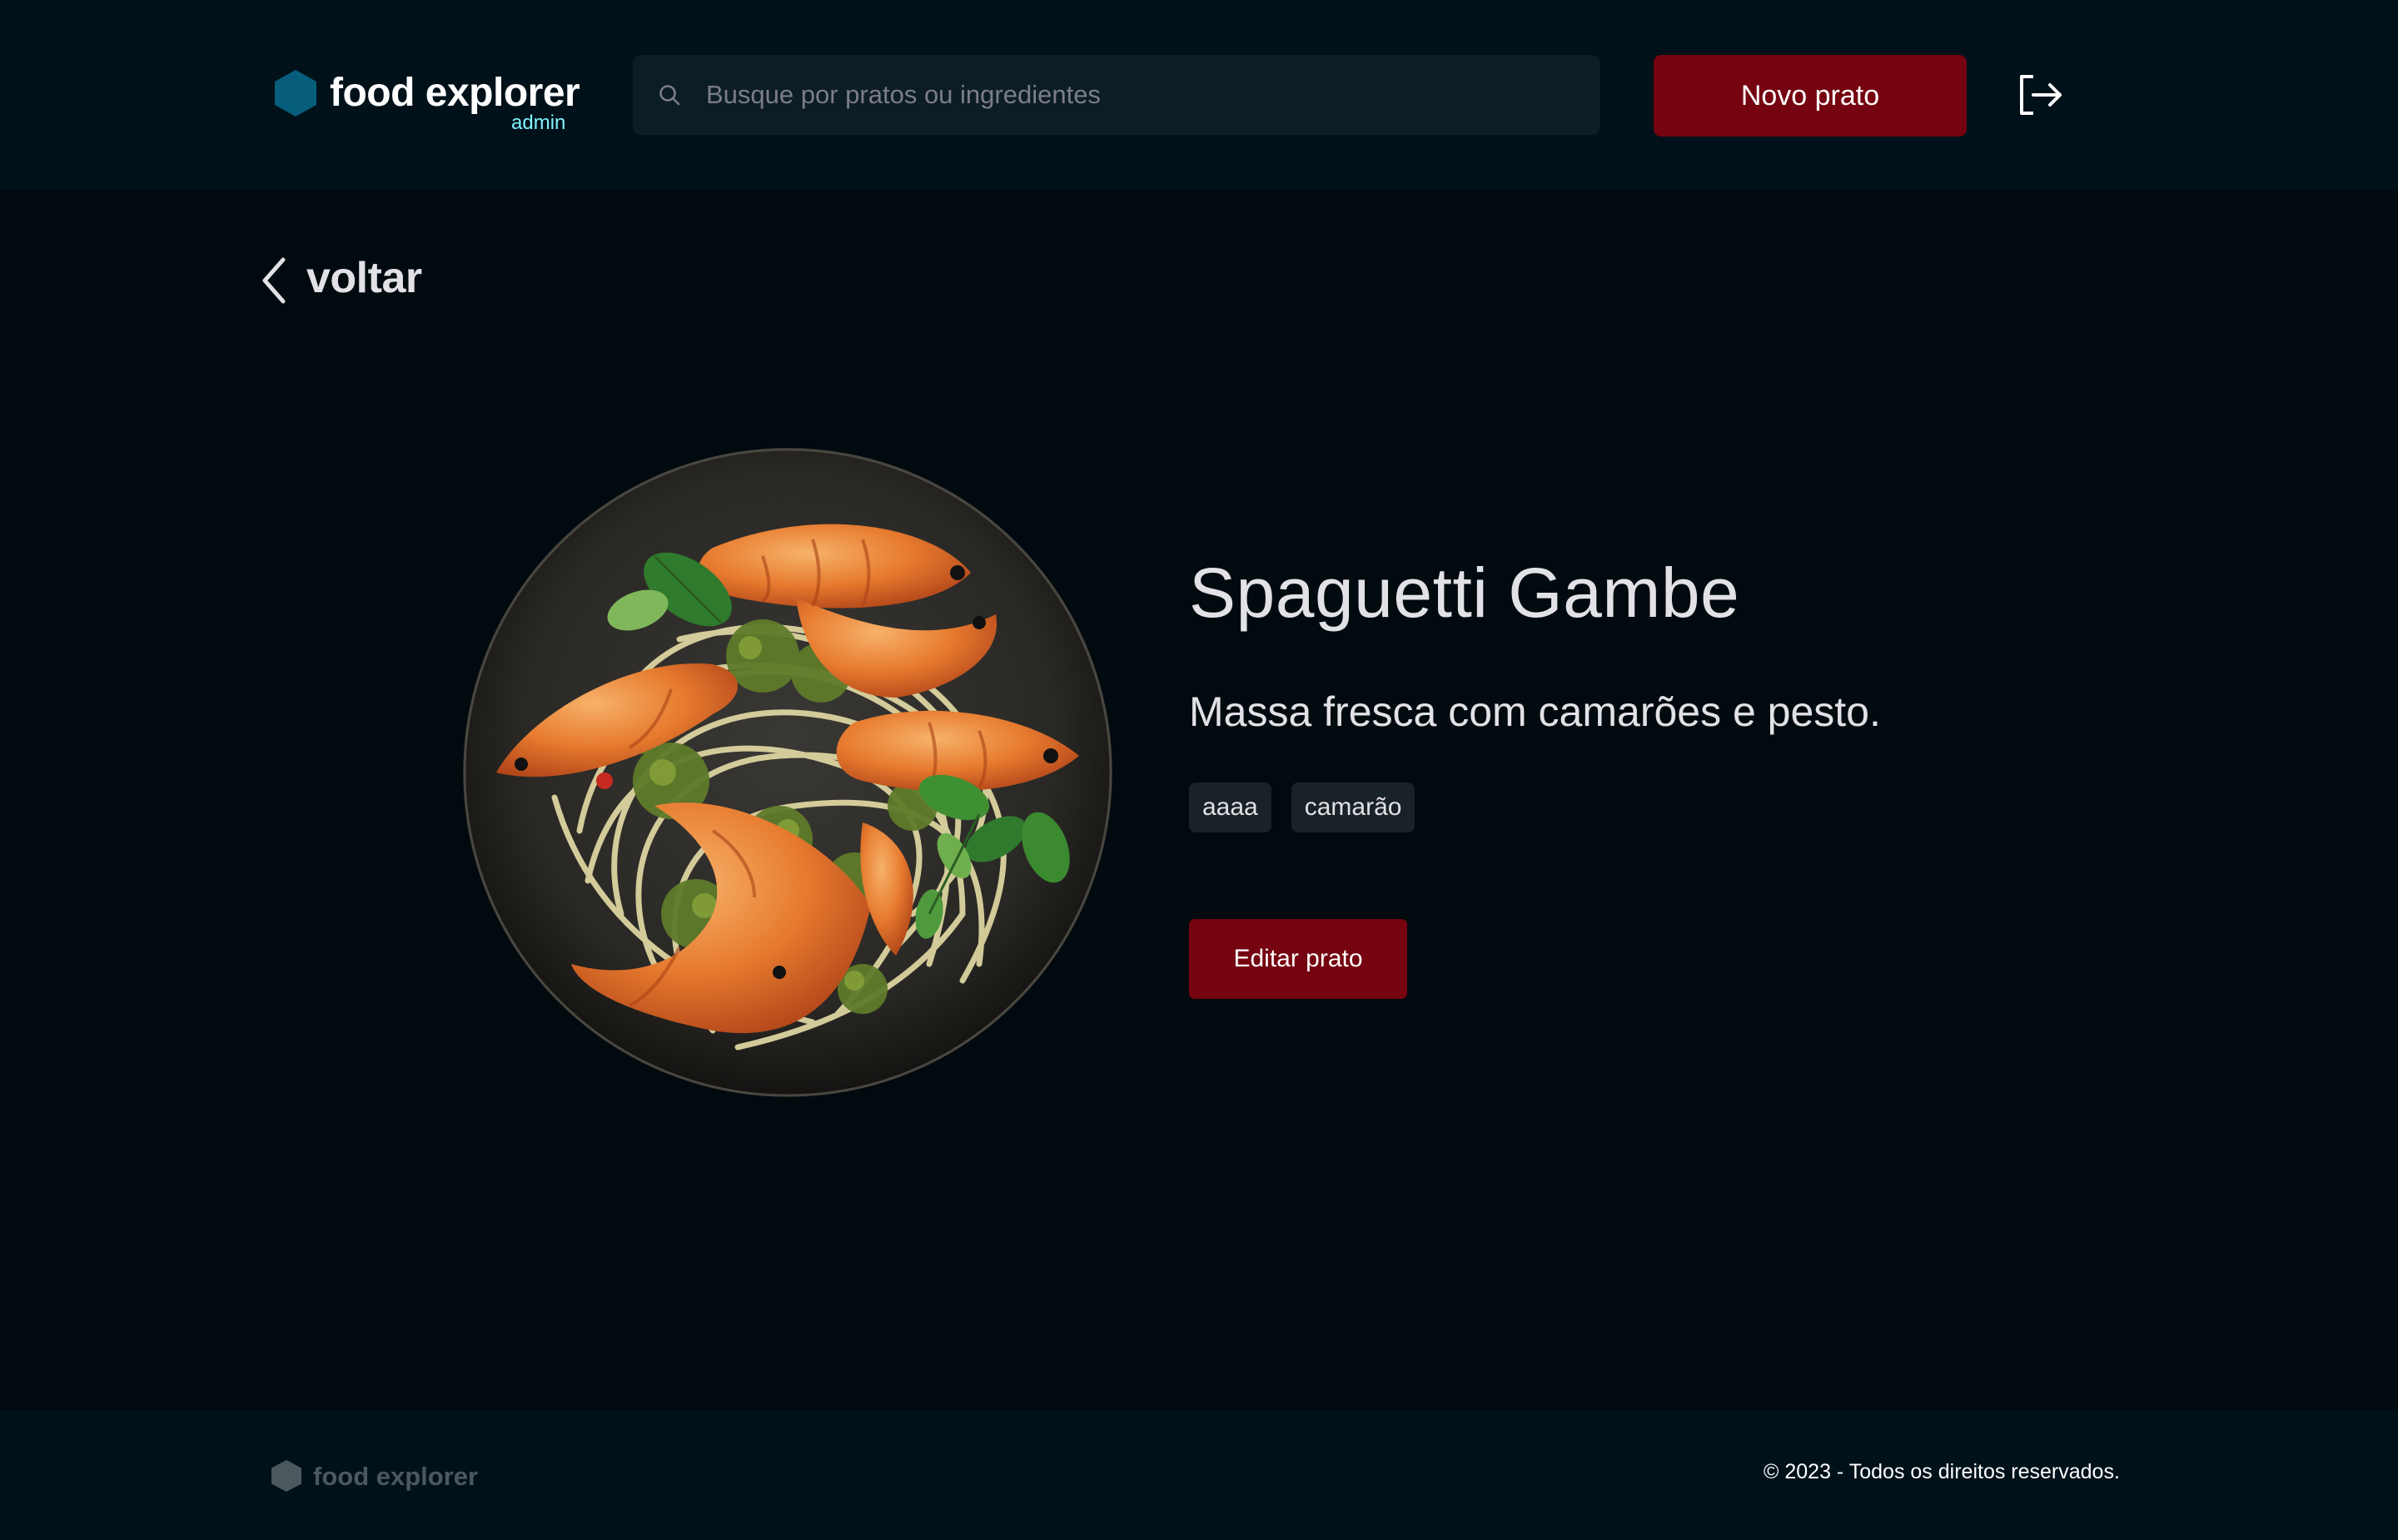 The height and width of the screenshot is (1540, 2398). Describe the element at coordinates (455, 93) in the screenshot. I see `brand-name: food explorer` at that location.